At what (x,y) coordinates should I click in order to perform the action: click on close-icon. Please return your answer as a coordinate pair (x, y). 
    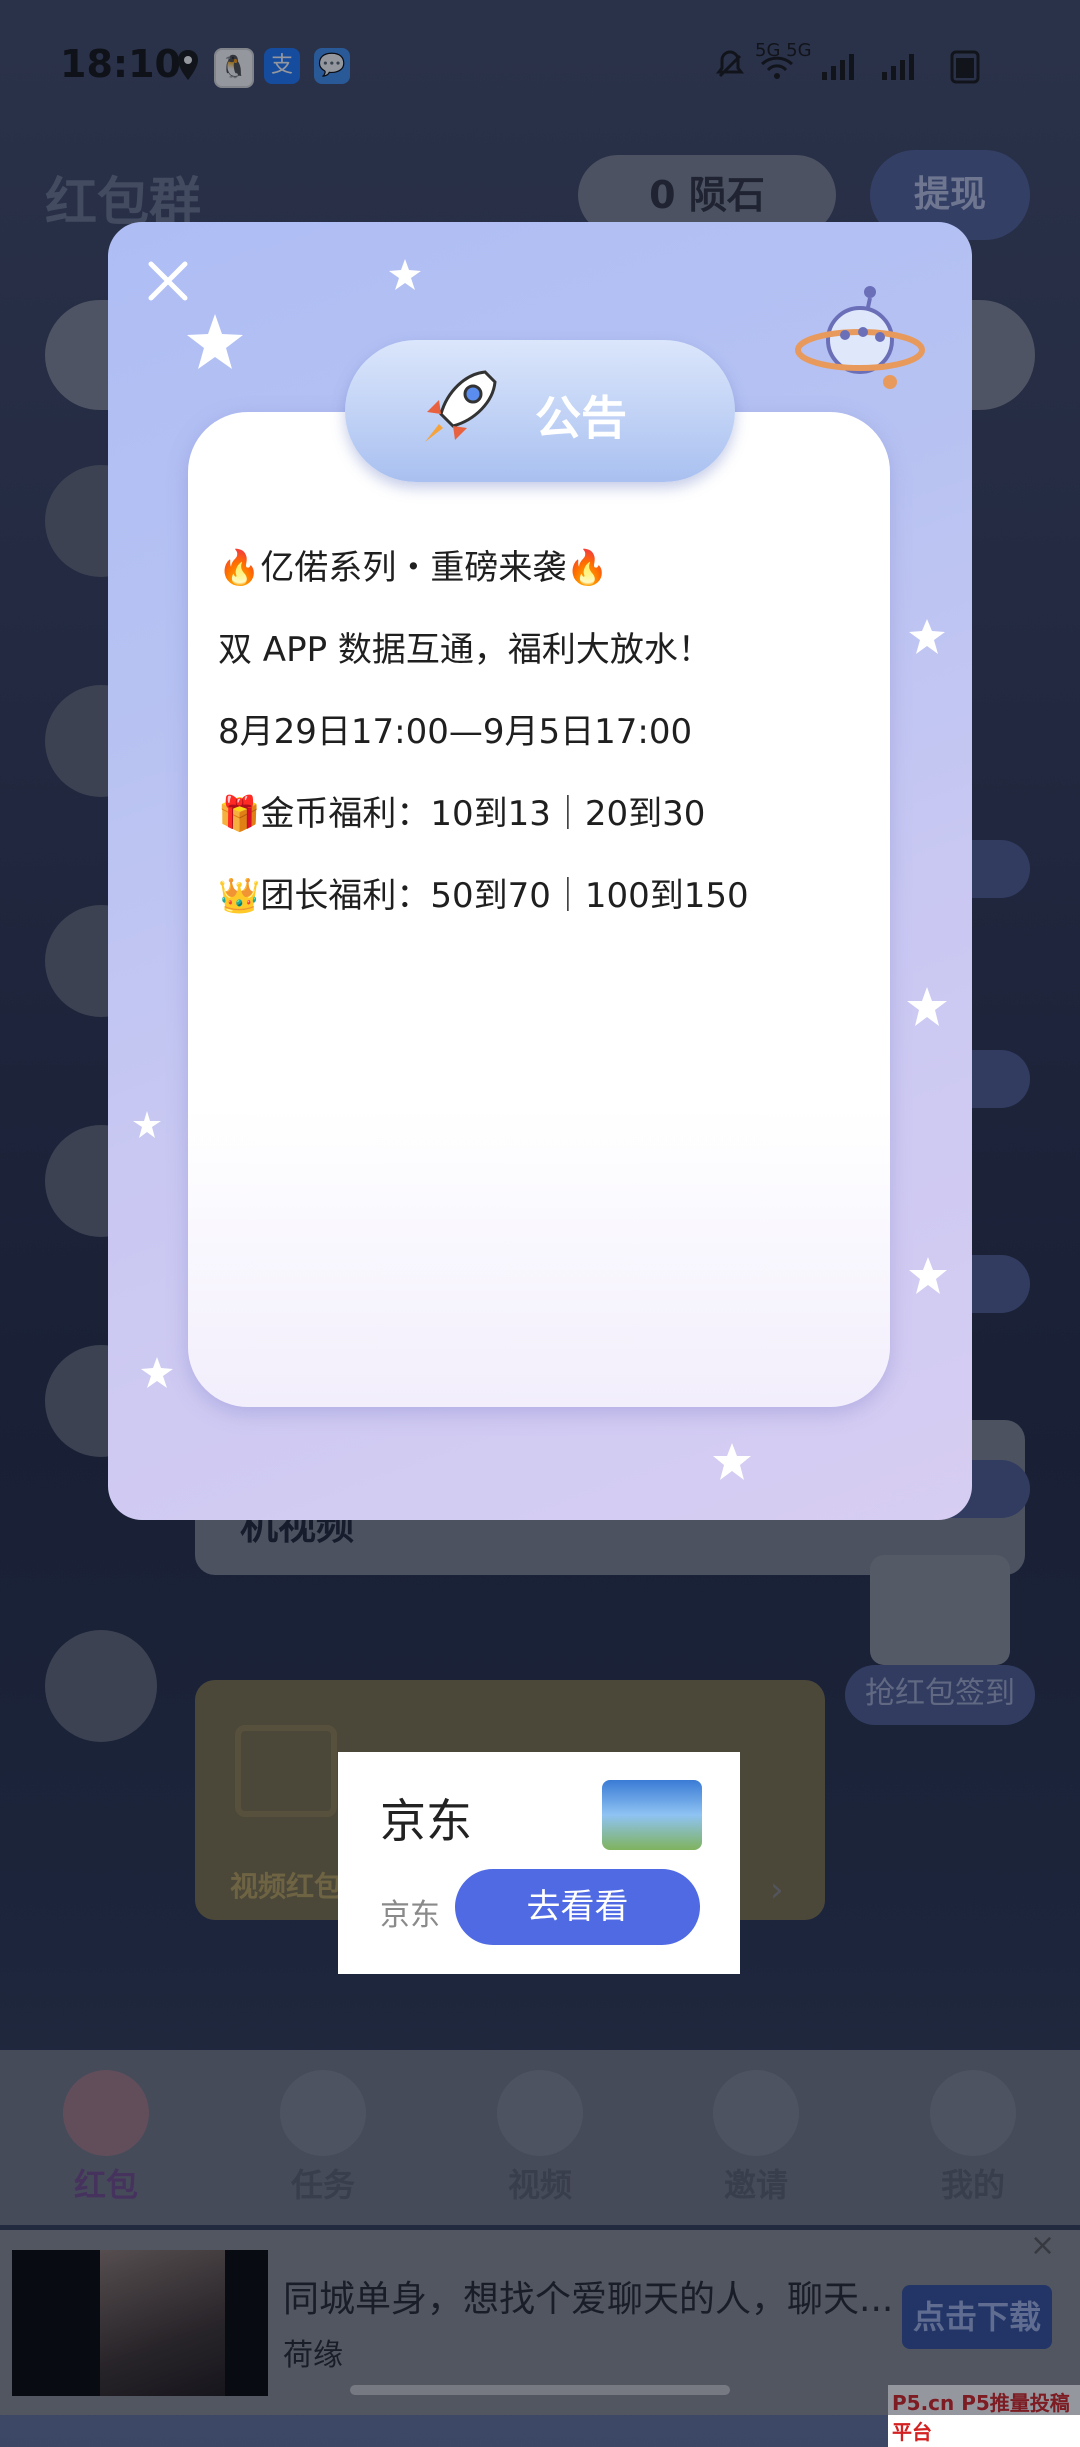
    Looking at the image, I should click on (168, 281).